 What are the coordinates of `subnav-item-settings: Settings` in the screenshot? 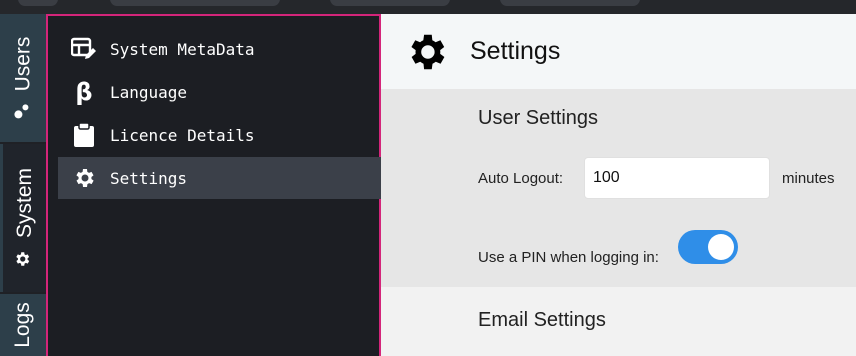 It's located at (219, 178).